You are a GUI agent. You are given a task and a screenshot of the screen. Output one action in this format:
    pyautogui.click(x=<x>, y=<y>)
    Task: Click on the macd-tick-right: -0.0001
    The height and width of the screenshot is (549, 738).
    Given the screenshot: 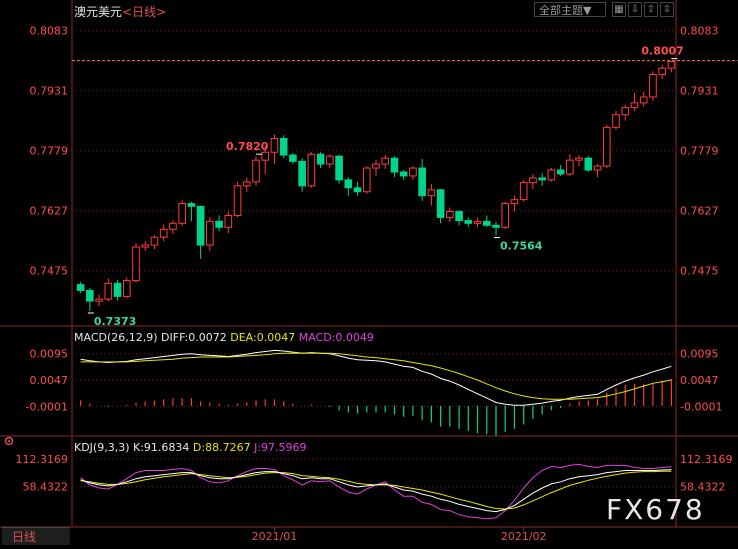 What is the action you would take?
    pyautogui.click(x=701, y=406)
    